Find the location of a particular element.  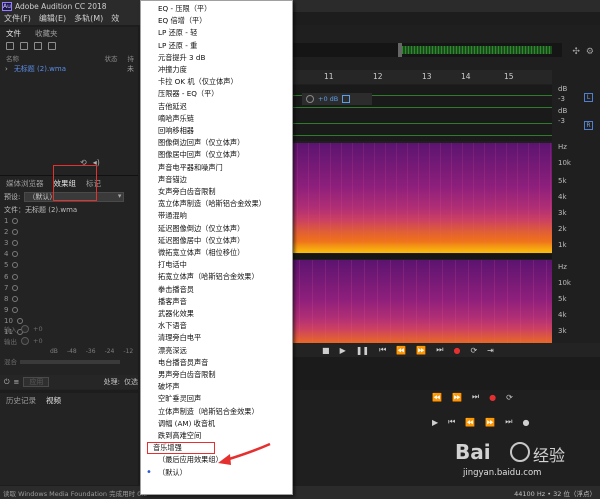

menu-item: 拓宽立体声（哈斯铝合金效果） is located at coordinates (216, 277).